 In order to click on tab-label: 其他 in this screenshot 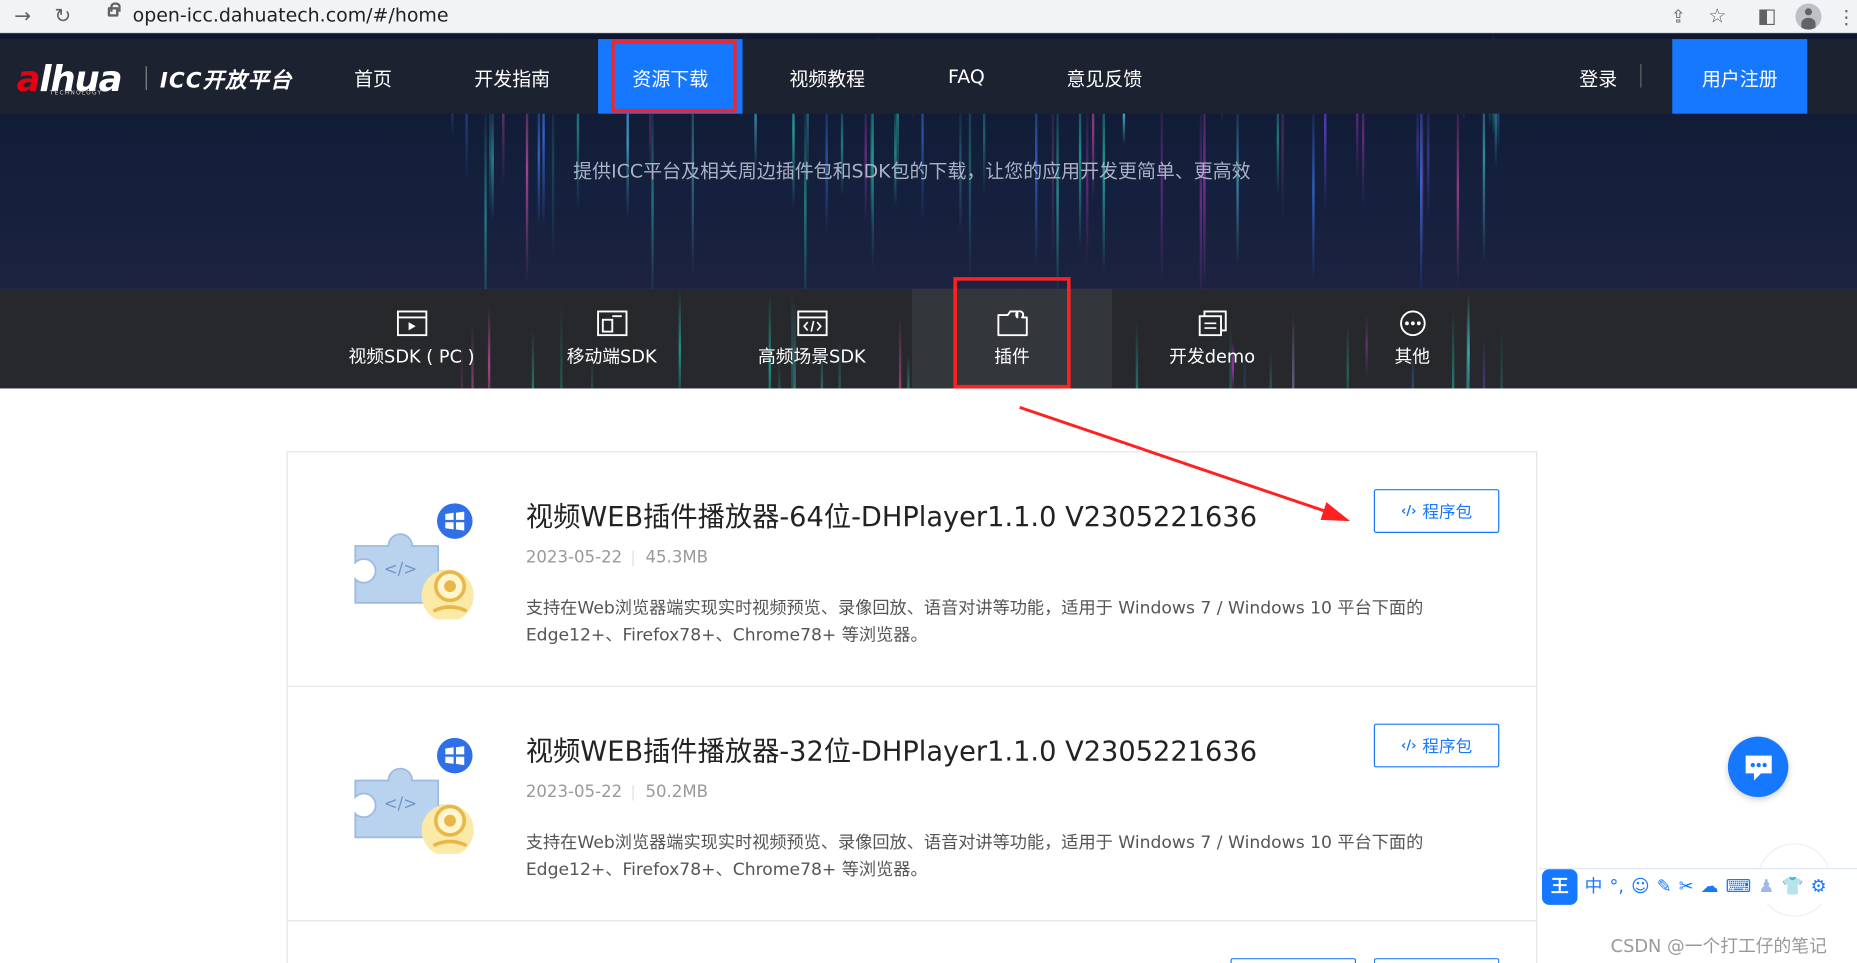, I will do `click(1412, 356)`.